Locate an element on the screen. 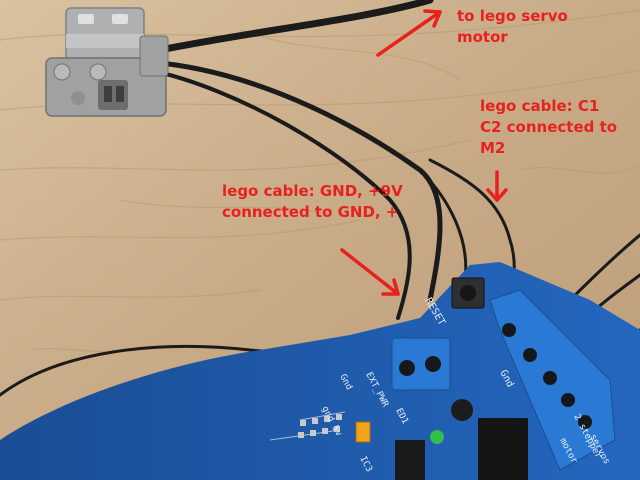  annotation-c1c2-line2: C2 connected to is located at coordinates (549, 127).